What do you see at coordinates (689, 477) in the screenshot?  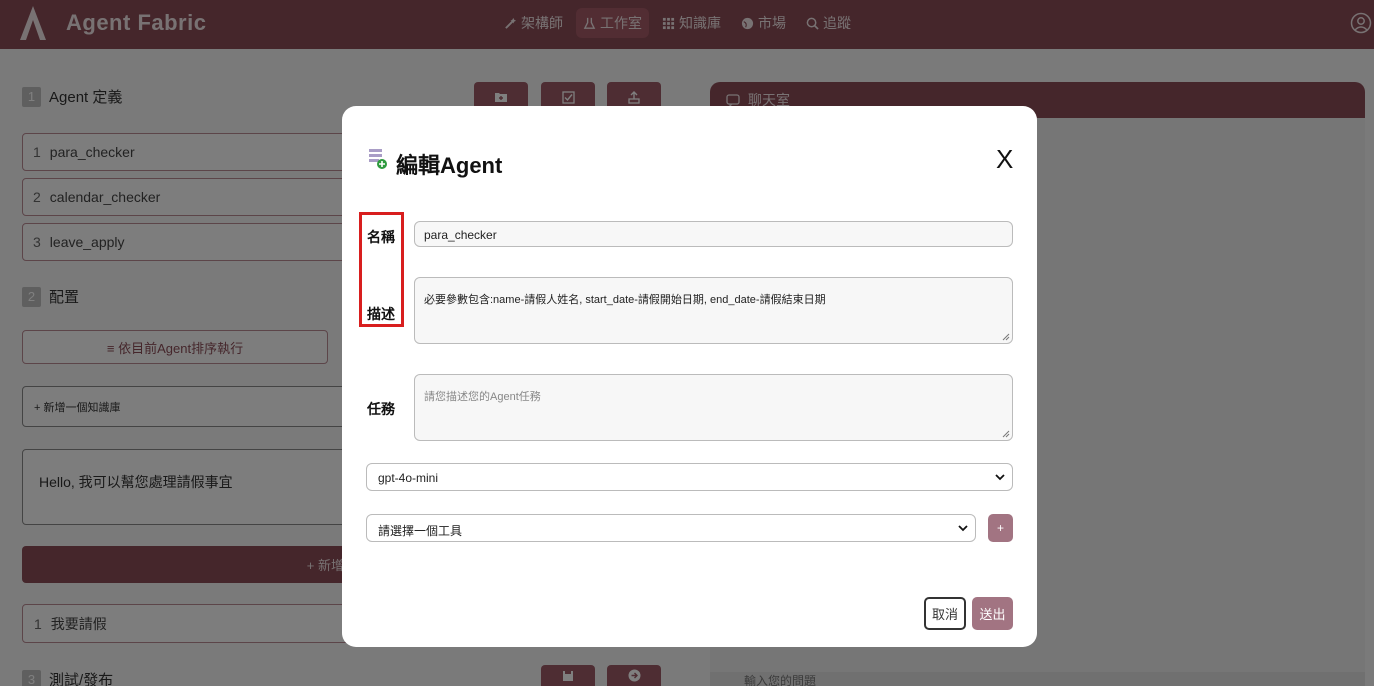 I see `model-select: gpt-4o-mini` at bounding box center [689, 477].